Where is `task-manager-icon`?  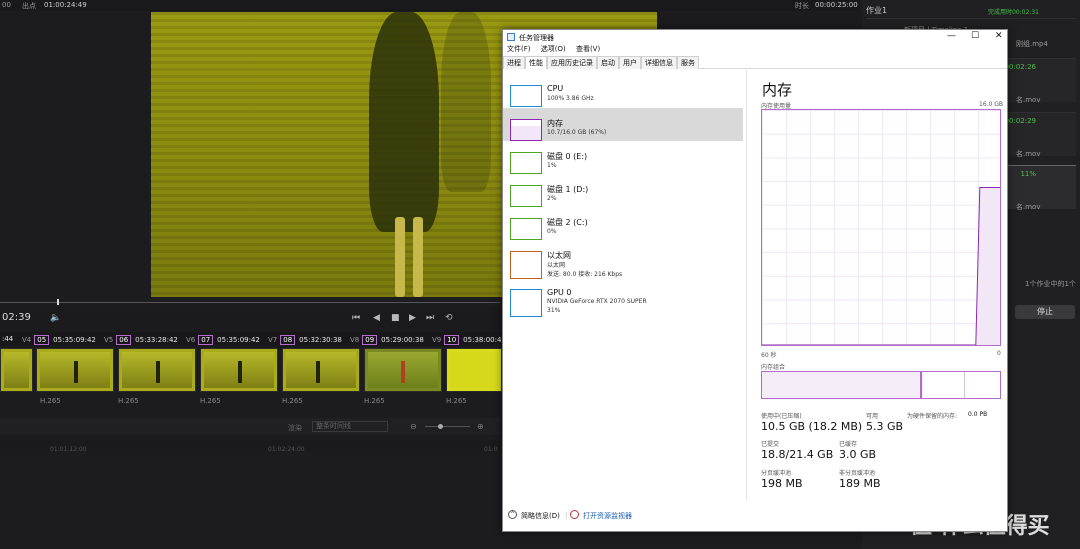
task-manager-icon is located at coordinates (511, 37).